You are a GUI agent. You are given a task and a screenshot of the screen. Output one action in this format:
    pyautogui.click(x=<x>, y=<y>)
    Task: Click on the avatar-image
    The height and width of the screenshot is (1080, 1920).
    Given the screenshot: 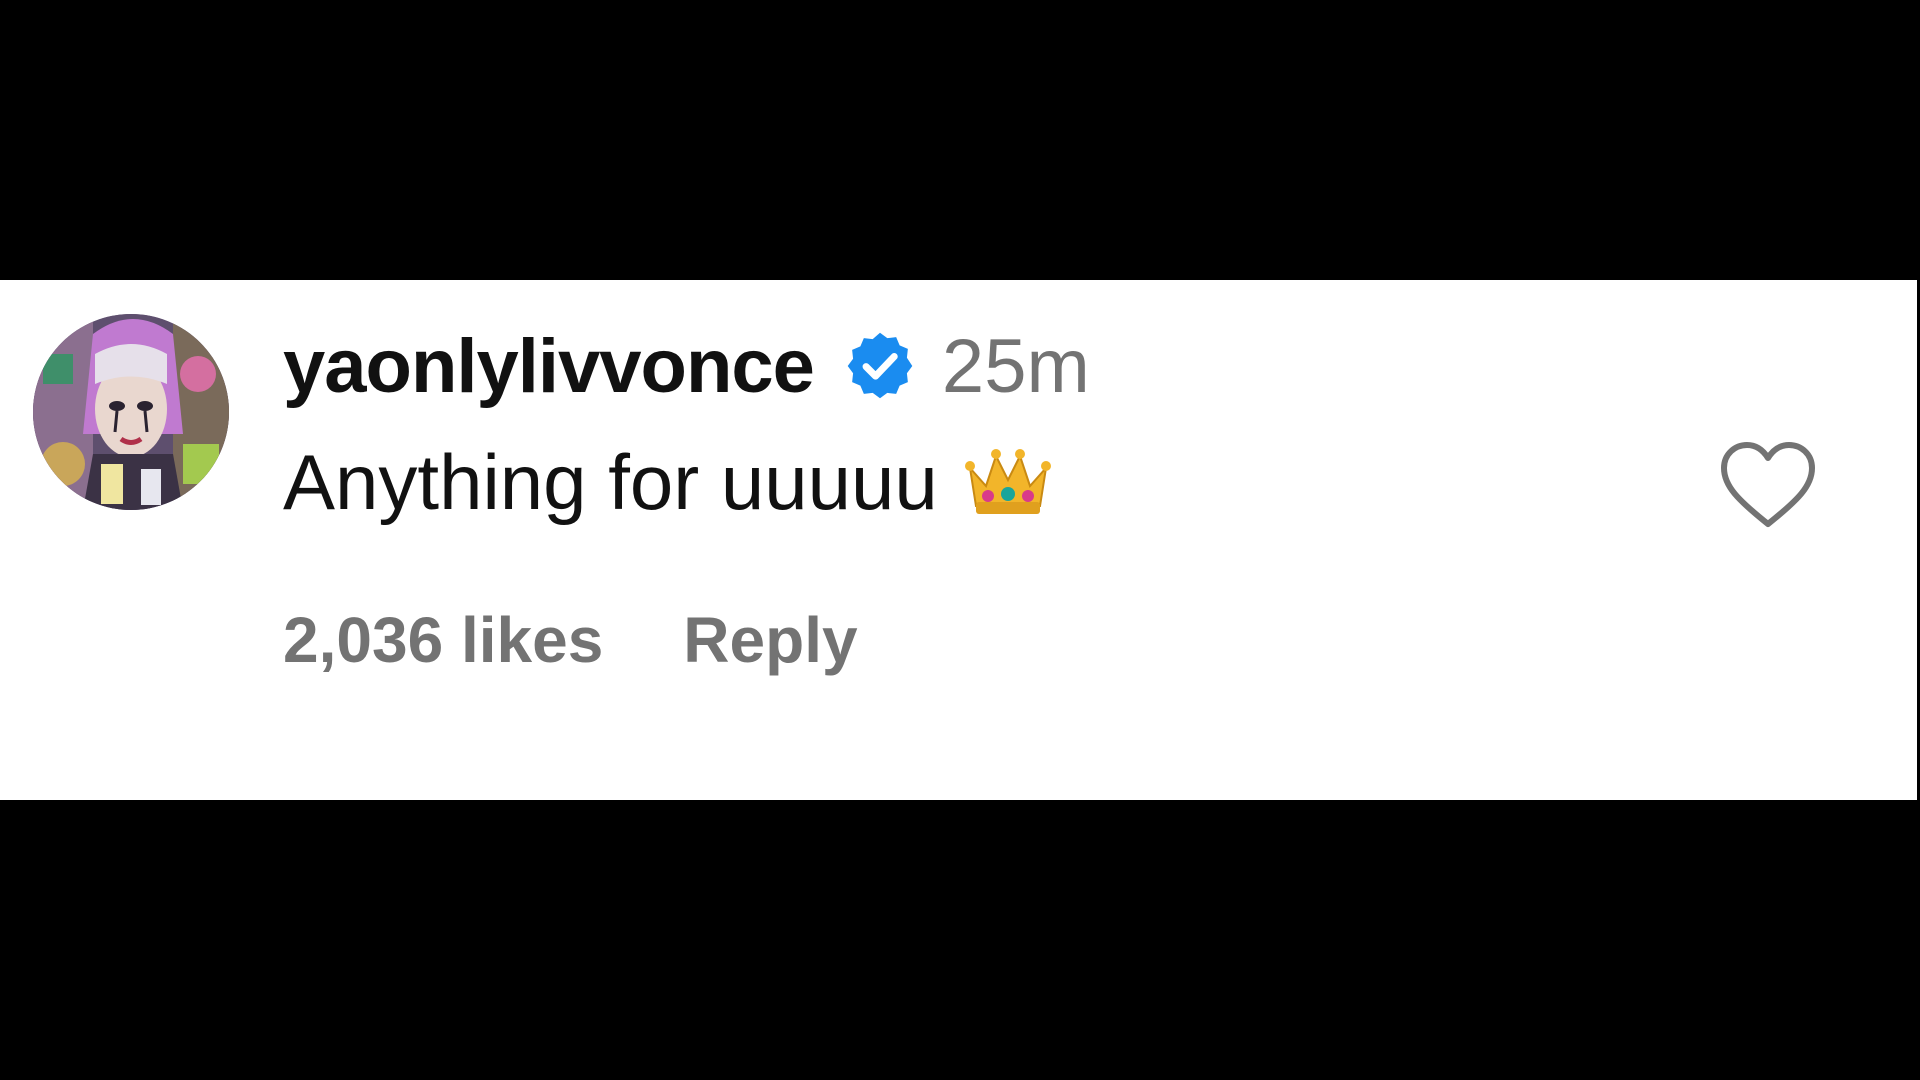 What is the action you would take?
    pyautogui.click(x=131, y=412)
    